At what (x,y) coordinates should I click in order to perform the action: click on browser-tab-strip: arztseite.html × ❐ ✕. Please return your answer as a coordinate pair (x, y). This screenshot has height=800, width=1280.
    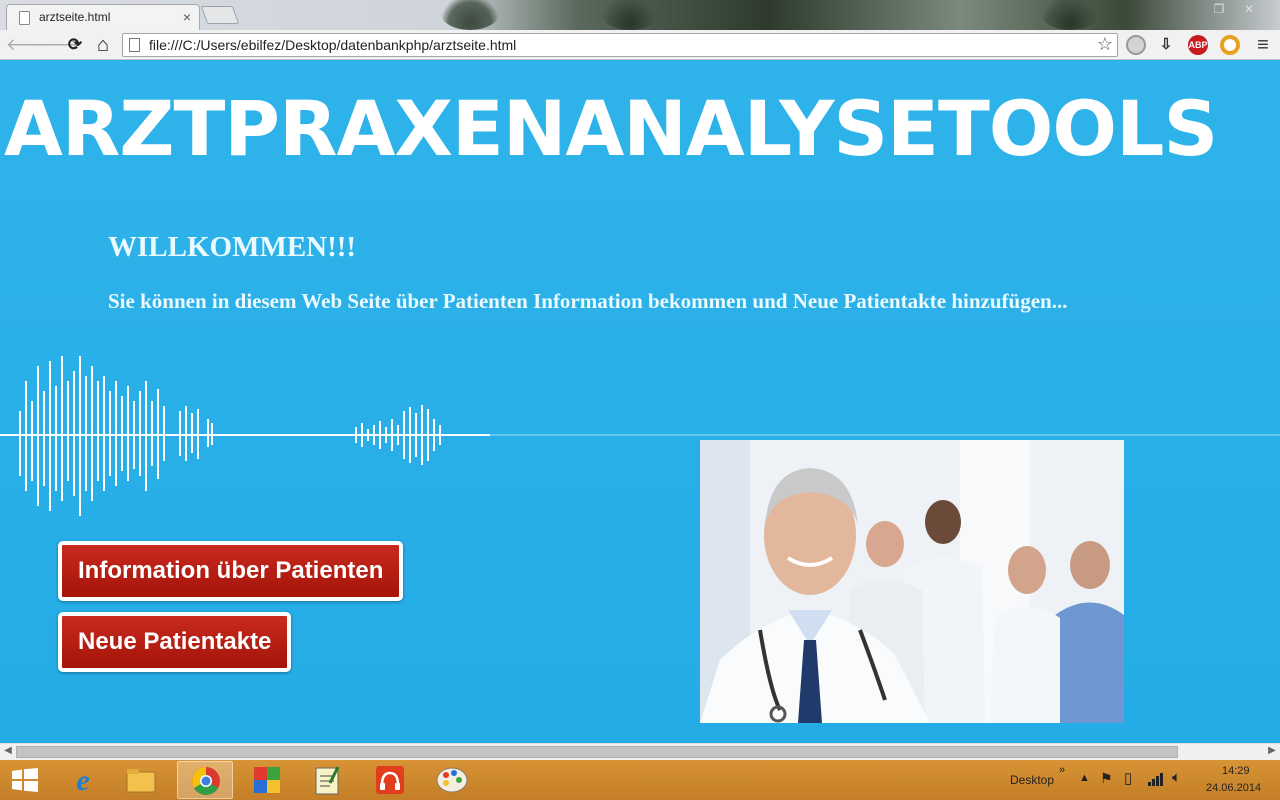
    Looking at the image, I should click on (640, 15).